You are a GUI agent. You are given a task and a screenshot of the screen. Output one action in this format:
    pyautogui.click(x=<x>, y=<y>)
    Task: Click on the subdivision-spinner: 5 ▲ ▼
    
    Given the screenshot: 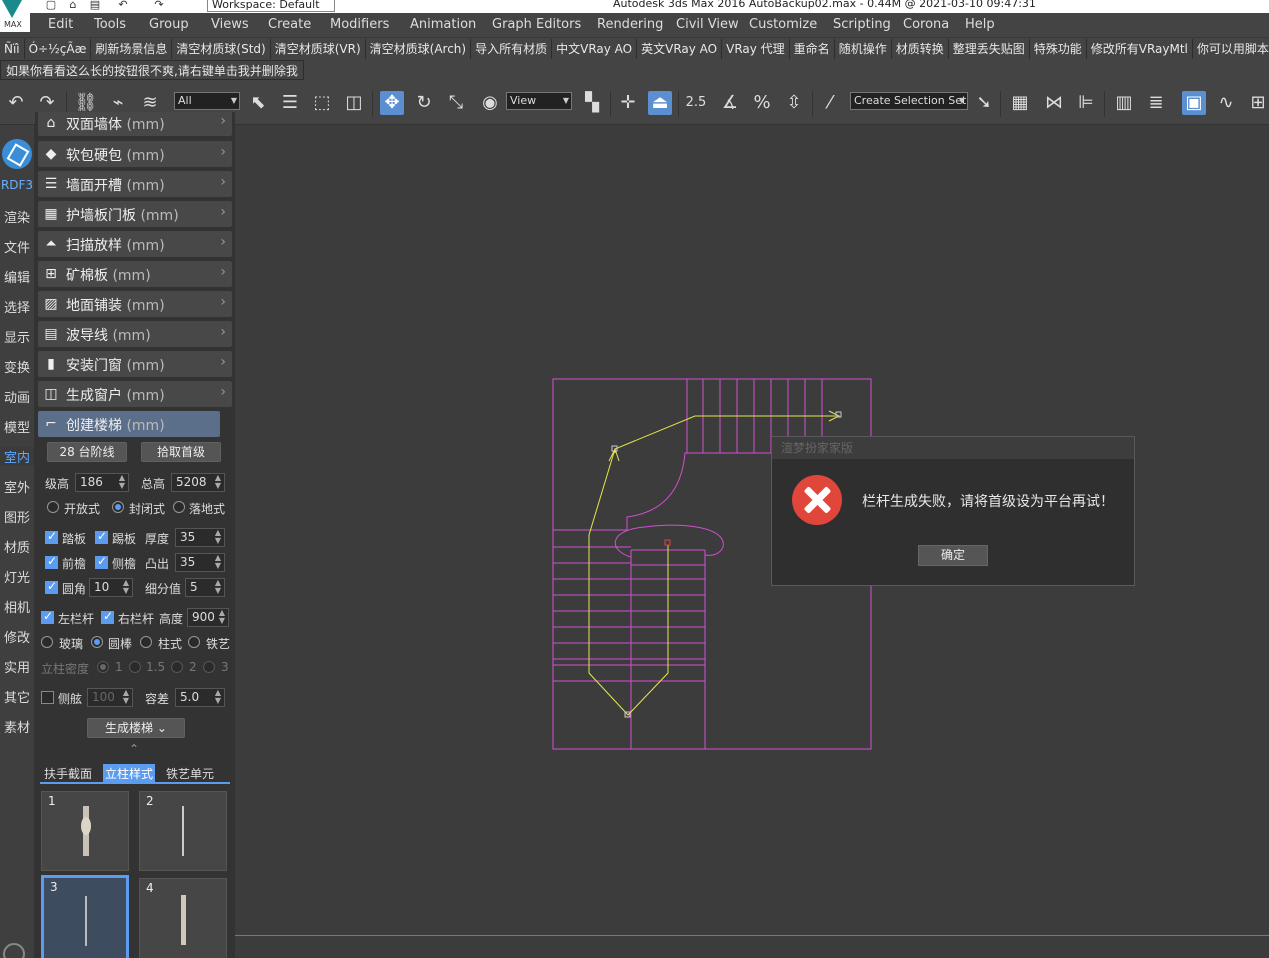 What is the action you would take?
    pyautogui.click(x=205, y=587)
    